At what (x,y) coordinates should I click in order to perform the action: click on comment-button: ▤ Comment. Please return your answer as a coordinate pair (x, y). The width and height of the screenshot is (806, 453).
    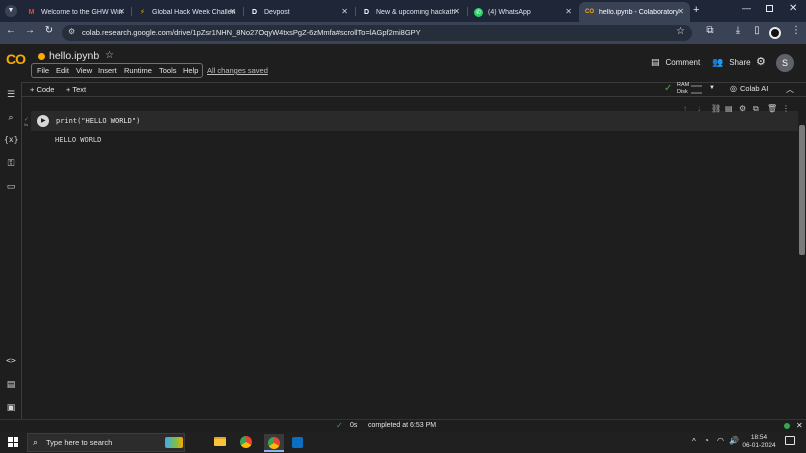
    Looking at the image, I should click on (675, 62).